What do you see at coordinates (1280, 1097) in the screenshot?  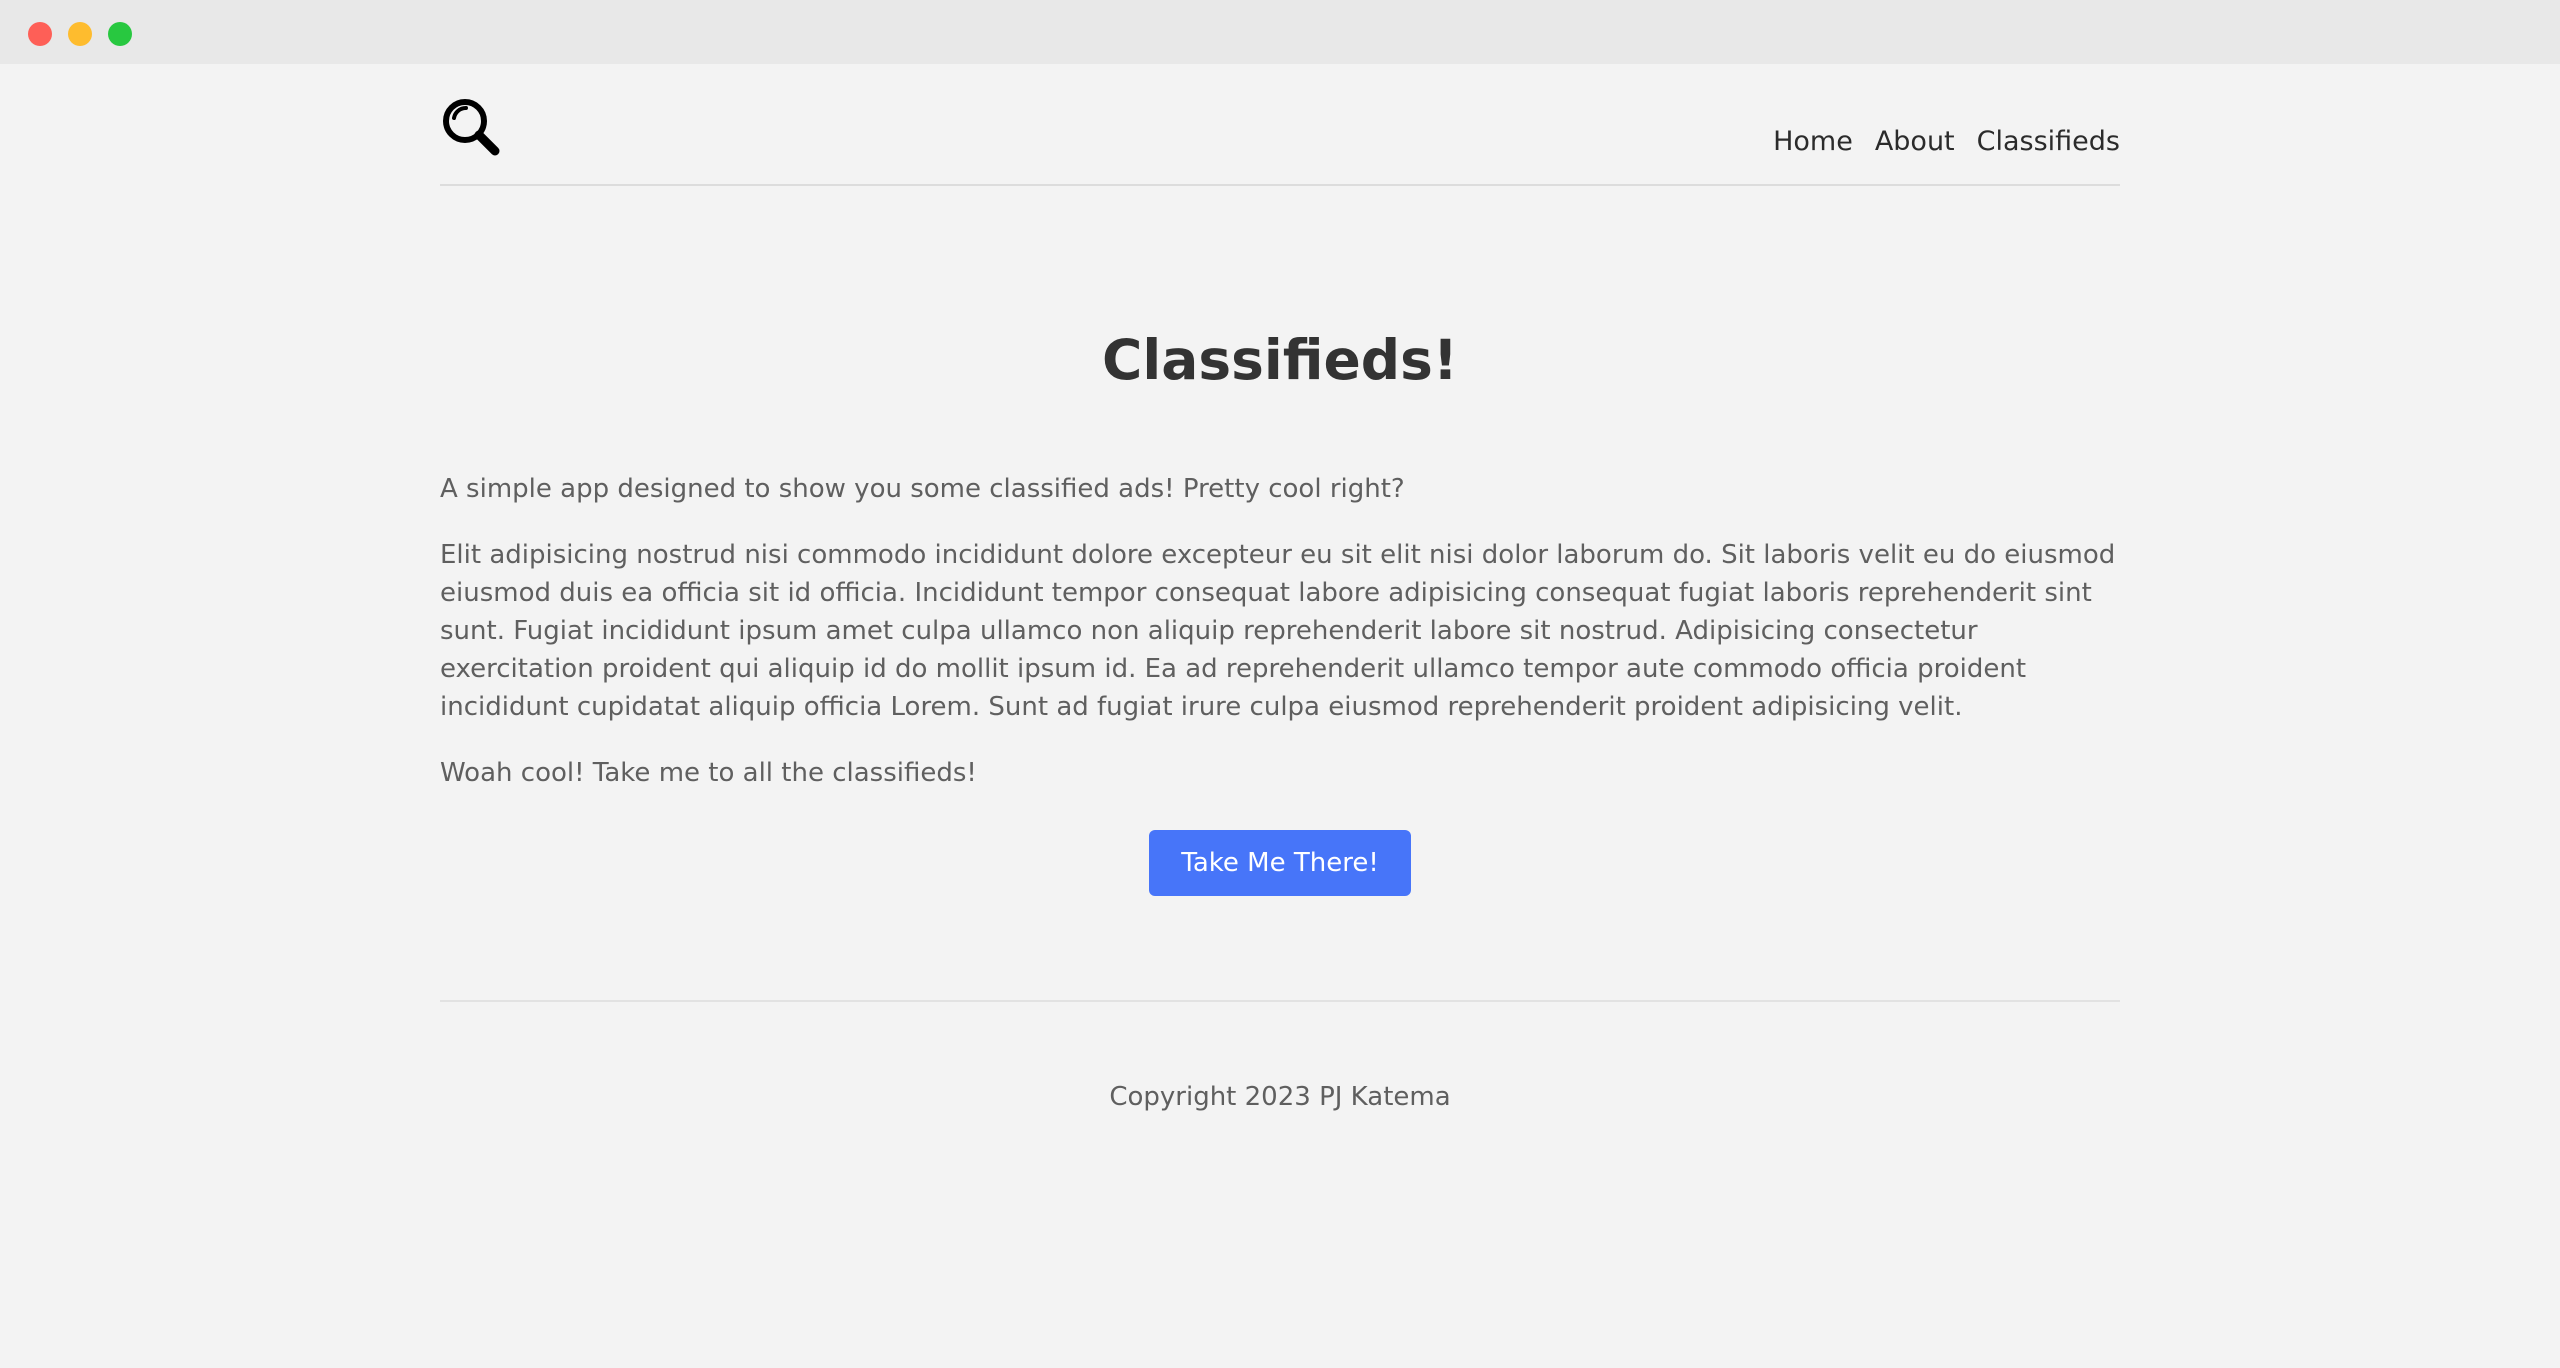 I see `copyright-text: Copyright 2023 PJ Katema` at bounding box center [1280, 1097].